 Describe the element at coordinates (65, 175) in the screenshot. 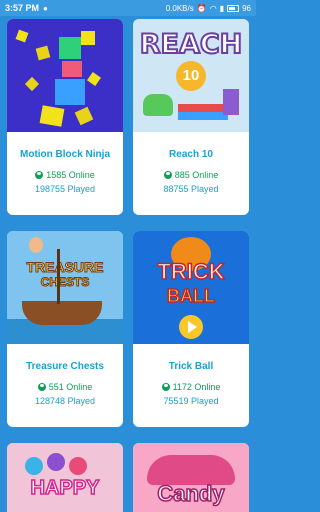

I see `online-count: 1585 Online` at that location.